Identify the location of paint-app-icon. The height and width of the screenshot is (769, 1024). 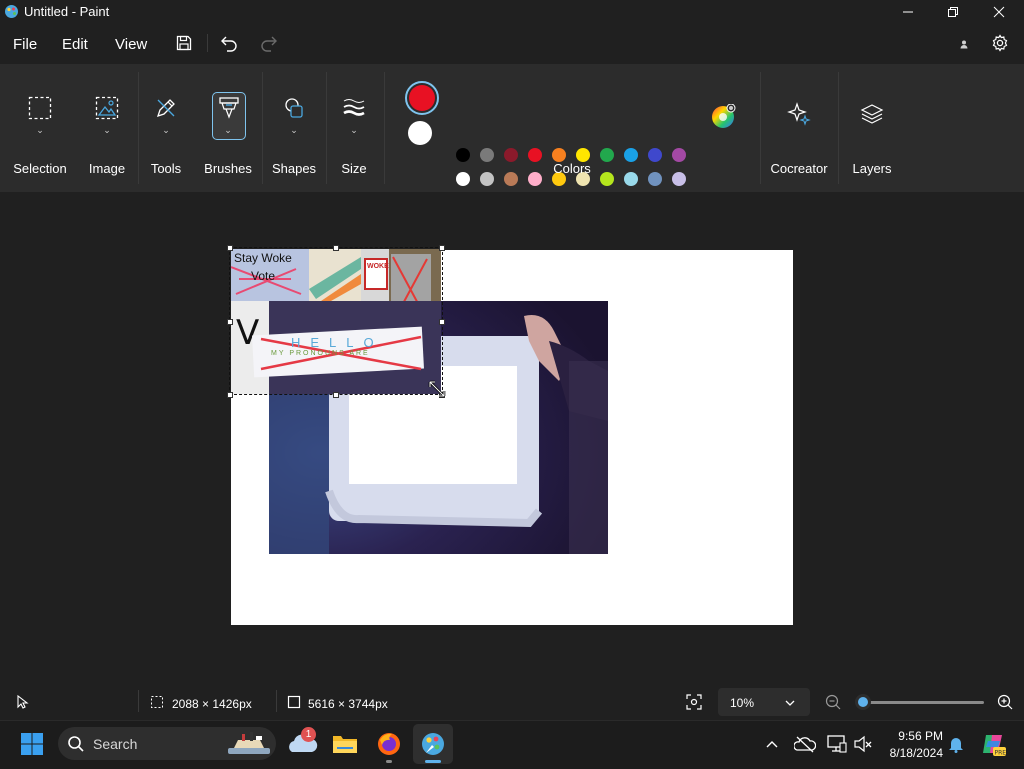
(11, 11).